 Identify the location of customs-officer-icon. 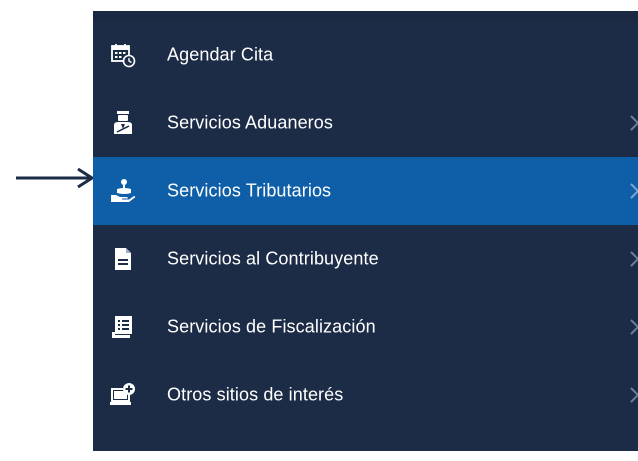
(123, 123).